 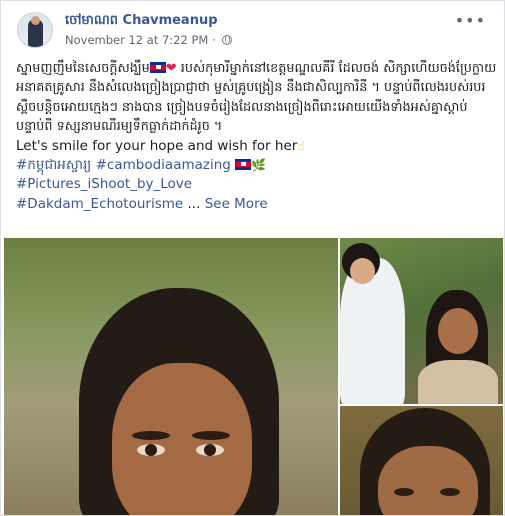 What do you see at coordinates (99, 204) in the screenshot?
I see `hashtag-dakdam: #Dakdam_Echotourisme` at bounding box center [99, 204].